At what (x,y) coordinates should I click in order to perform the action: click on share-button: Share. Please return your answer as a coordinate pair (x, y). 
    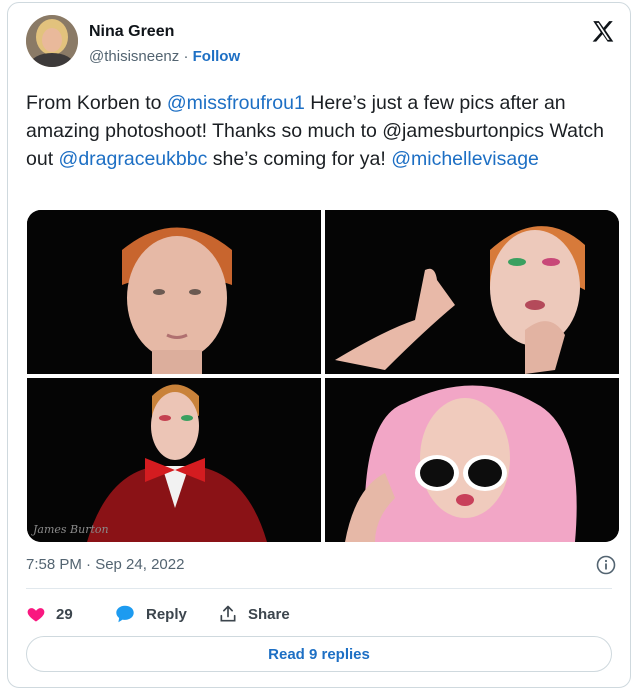
    Looking at the image, I should click on (254, 614).